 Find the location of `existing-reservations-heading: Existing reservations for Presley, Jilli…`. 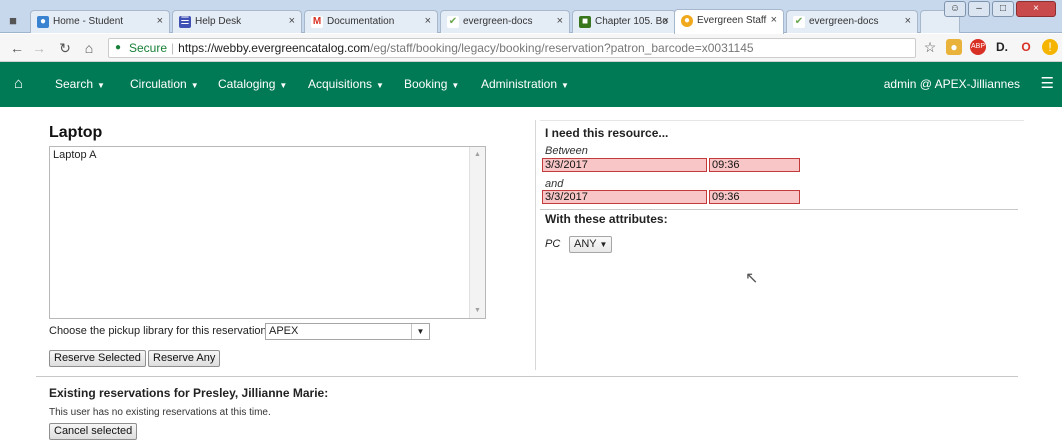

existing-reservations-heading: Existing reservations for Presley, Jilli… is located at coordinates (189, 393).